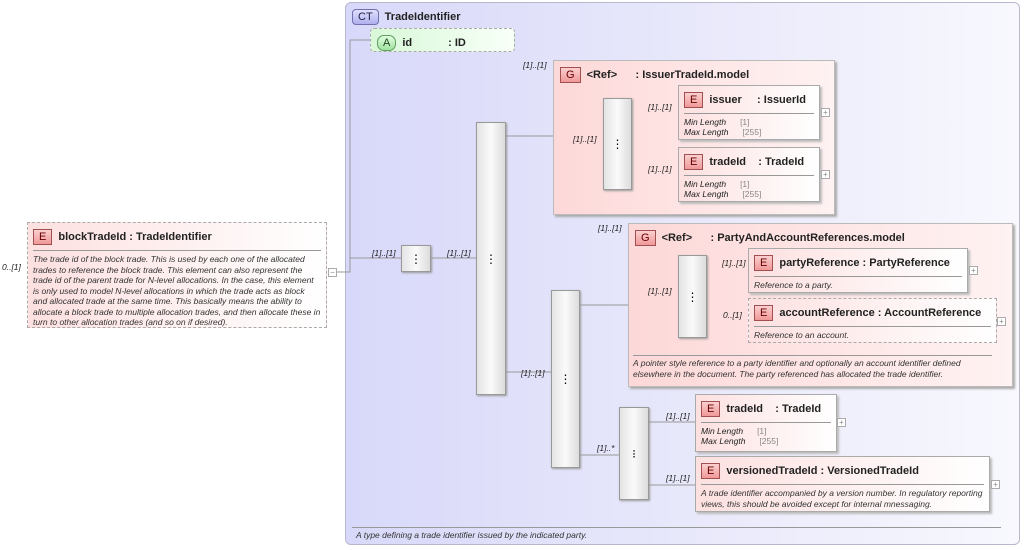 The width and height of the screenshot is (1025, 550). Describe the element at coordinates (928, 313) in the screenshot. I see `element-type: : AccountReference` at that location.